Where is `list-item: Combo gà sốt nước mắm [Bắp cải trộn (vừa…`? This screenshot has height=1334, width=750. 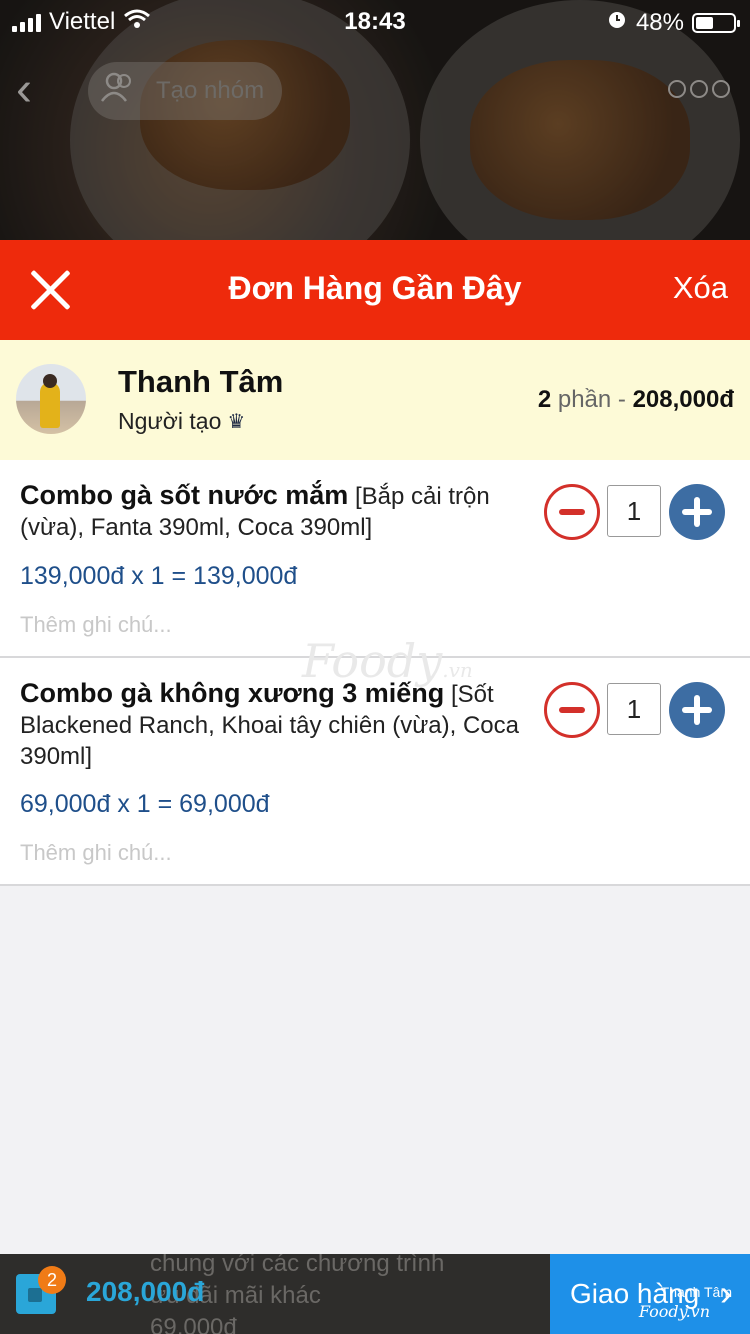 list-item: Combo gà sốt nước mắm [Bắp cải trộn (vừa… is located at coordinates (375, 559).